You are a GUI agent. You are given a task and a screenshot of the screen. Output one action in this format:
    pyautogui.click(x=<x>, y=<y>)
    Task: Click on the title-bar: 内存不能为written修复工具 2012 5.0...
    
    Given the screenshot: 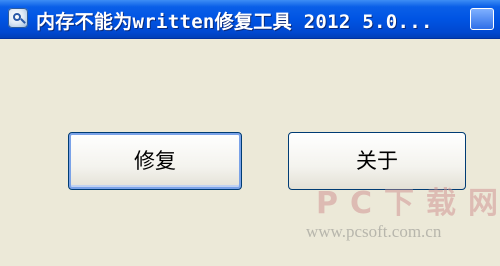 What is the action you would take?
    pyautogui.click(x=250, y=19)
    